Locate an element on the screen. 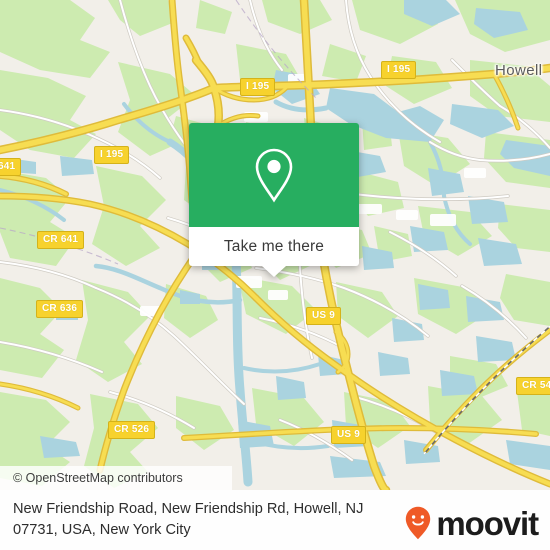 This screenshot has height=550, width=550. moovit-logo: moovit is located at coordinates (472, 523).